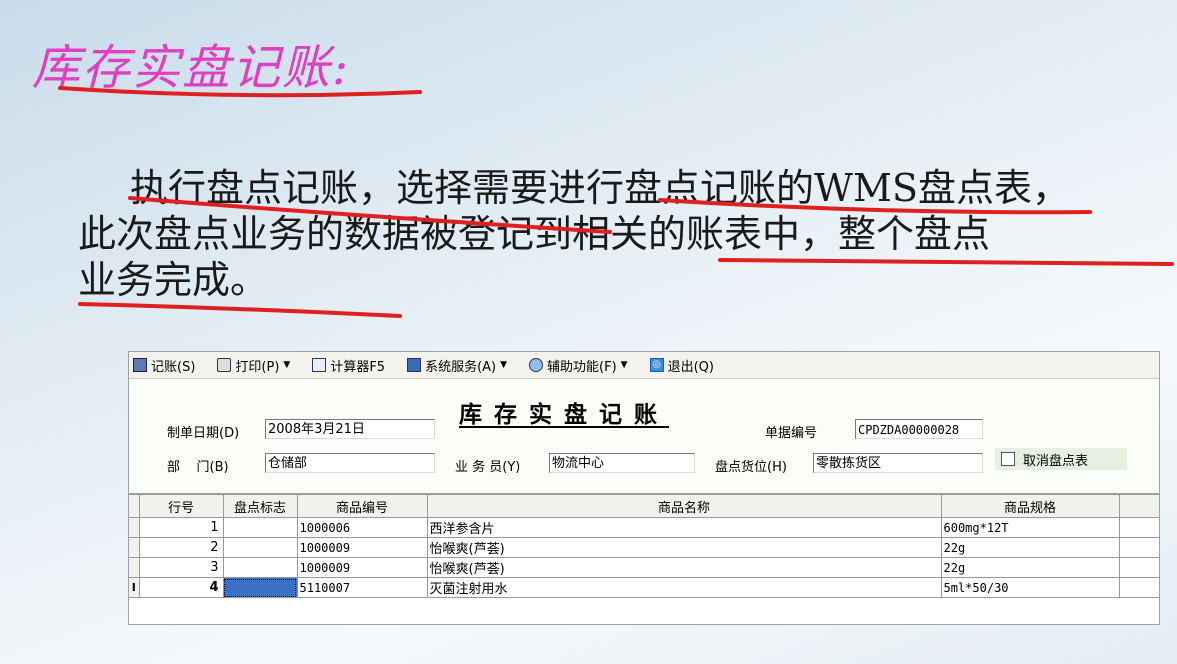  What do you see at coordinates (1030, 587) in the screenshot?
I see `cell-spec: 5ml*50/30` at bounding box center [1030, 587].